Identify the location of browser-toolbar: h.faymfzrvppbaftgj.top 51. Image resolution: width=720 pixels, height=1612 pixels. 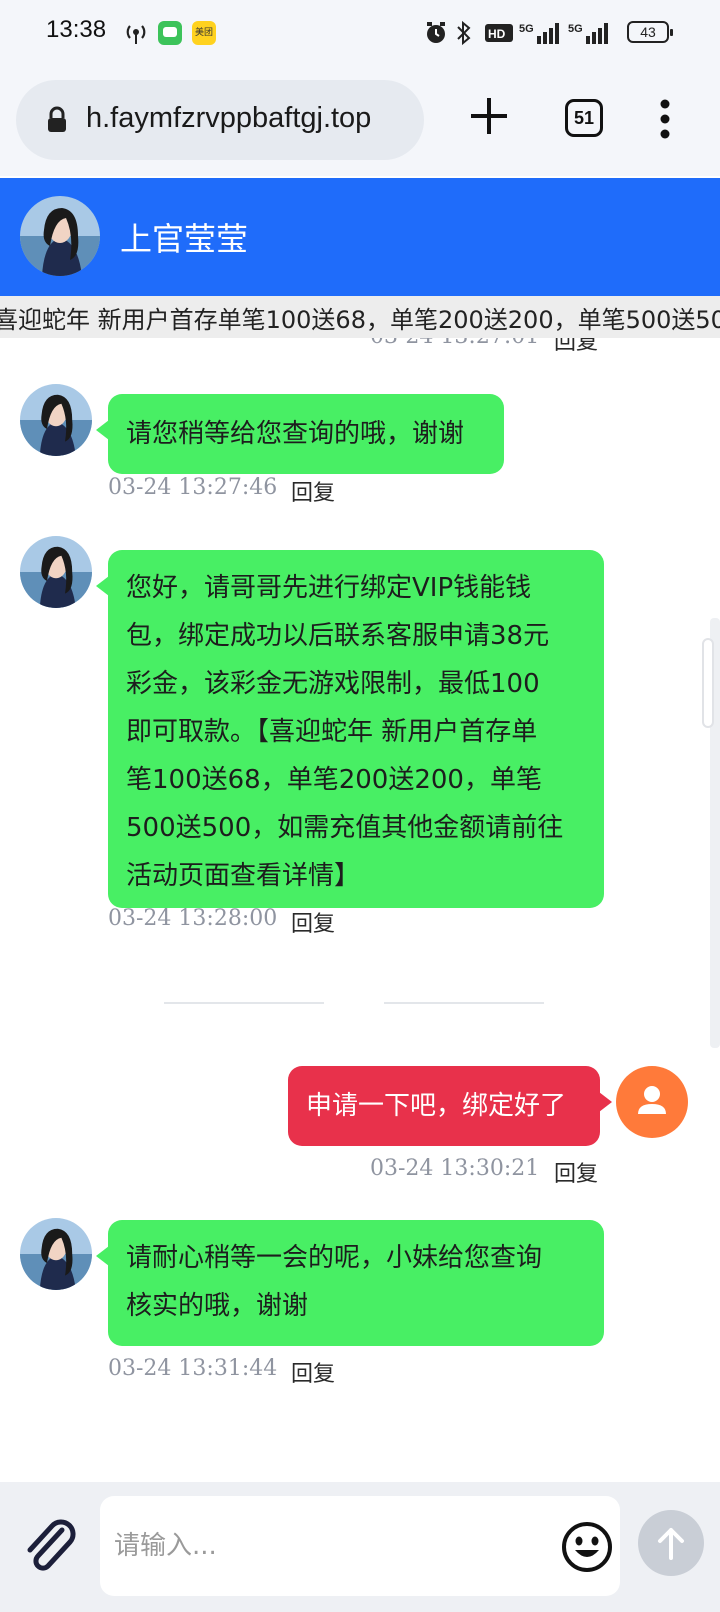
(360, 121).